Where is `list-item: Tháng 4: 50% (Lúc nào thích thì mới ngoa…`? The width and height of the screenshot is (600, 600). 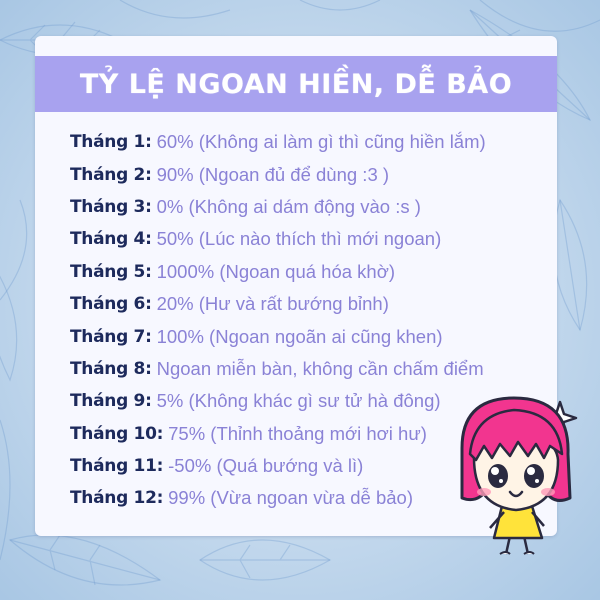
list-item: Tháng 4: 50% (Lúc nào thích thì mới ngoa… is located at coordinates (310, 239).